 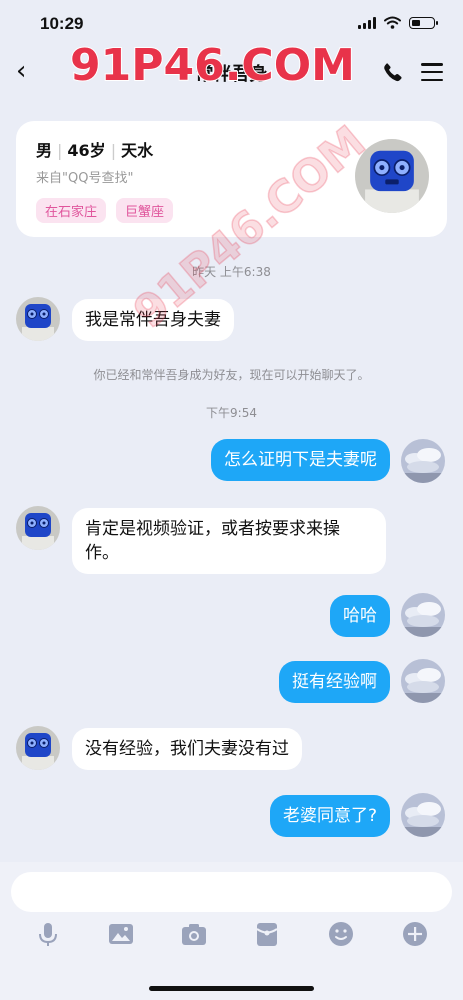 What do you see at coordinates (360, 616) in the screenshot?
I see `message-bubble-outgoing: 哈哈` at bounding box center [360, 616].